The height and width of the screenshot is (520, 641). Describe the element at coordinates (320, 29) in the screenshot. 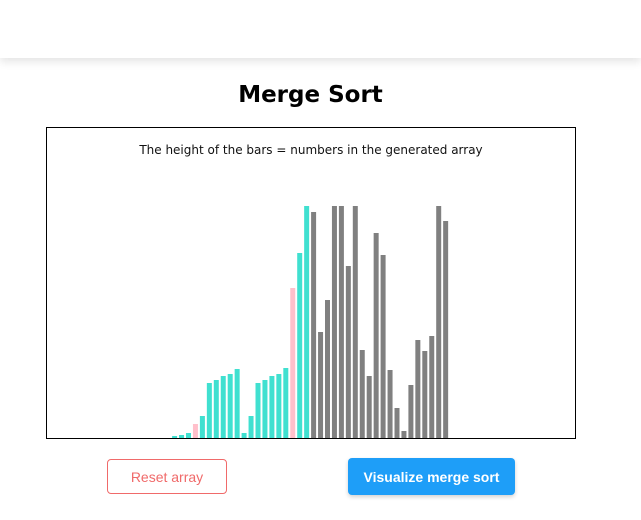

I see `top-navbar` at that location.